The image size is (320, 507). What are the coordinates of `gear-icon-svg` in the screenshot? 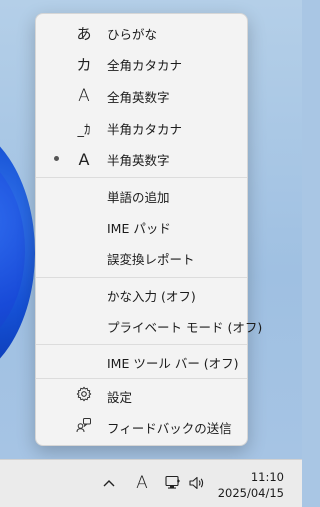 It's located at (84, 394).